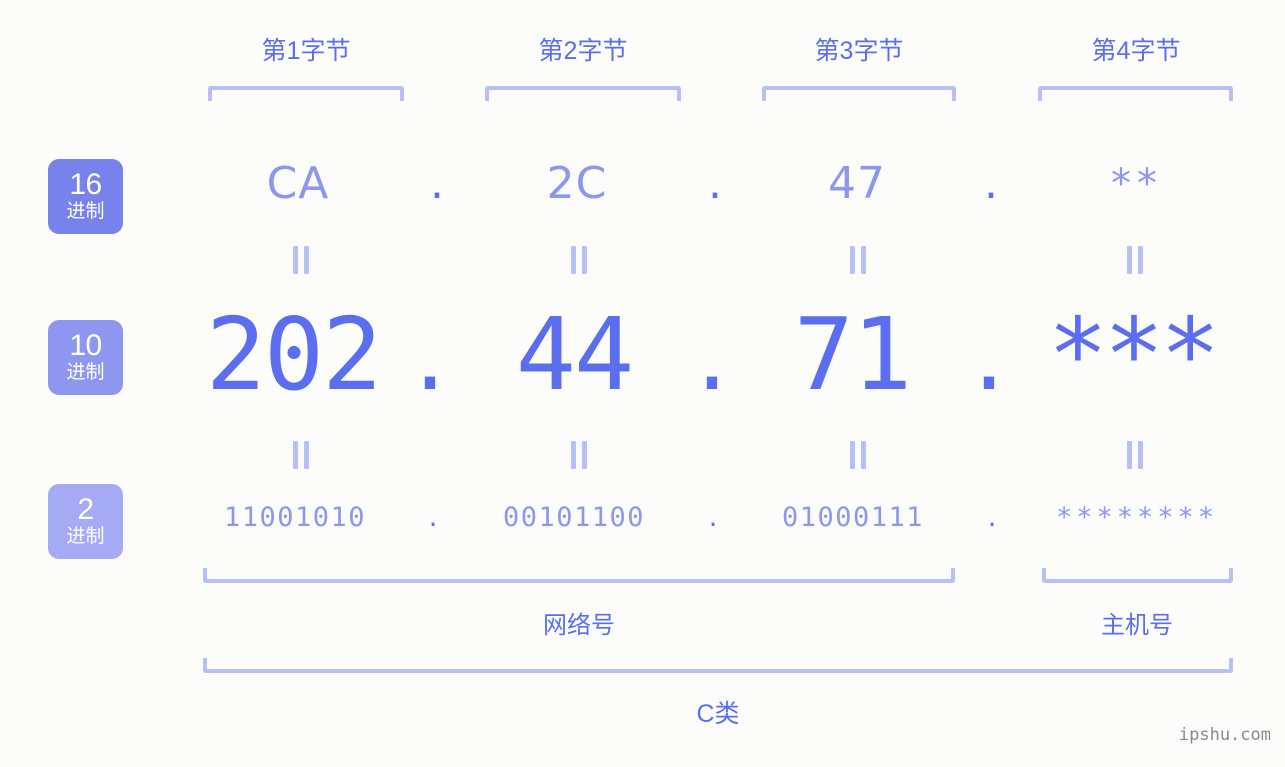 The image size is (1285, 767). What do you see at coordinates (853, 517) in the screenshot?
I see `binary-byte-3: 01000111` at bounding box center [853, 517].